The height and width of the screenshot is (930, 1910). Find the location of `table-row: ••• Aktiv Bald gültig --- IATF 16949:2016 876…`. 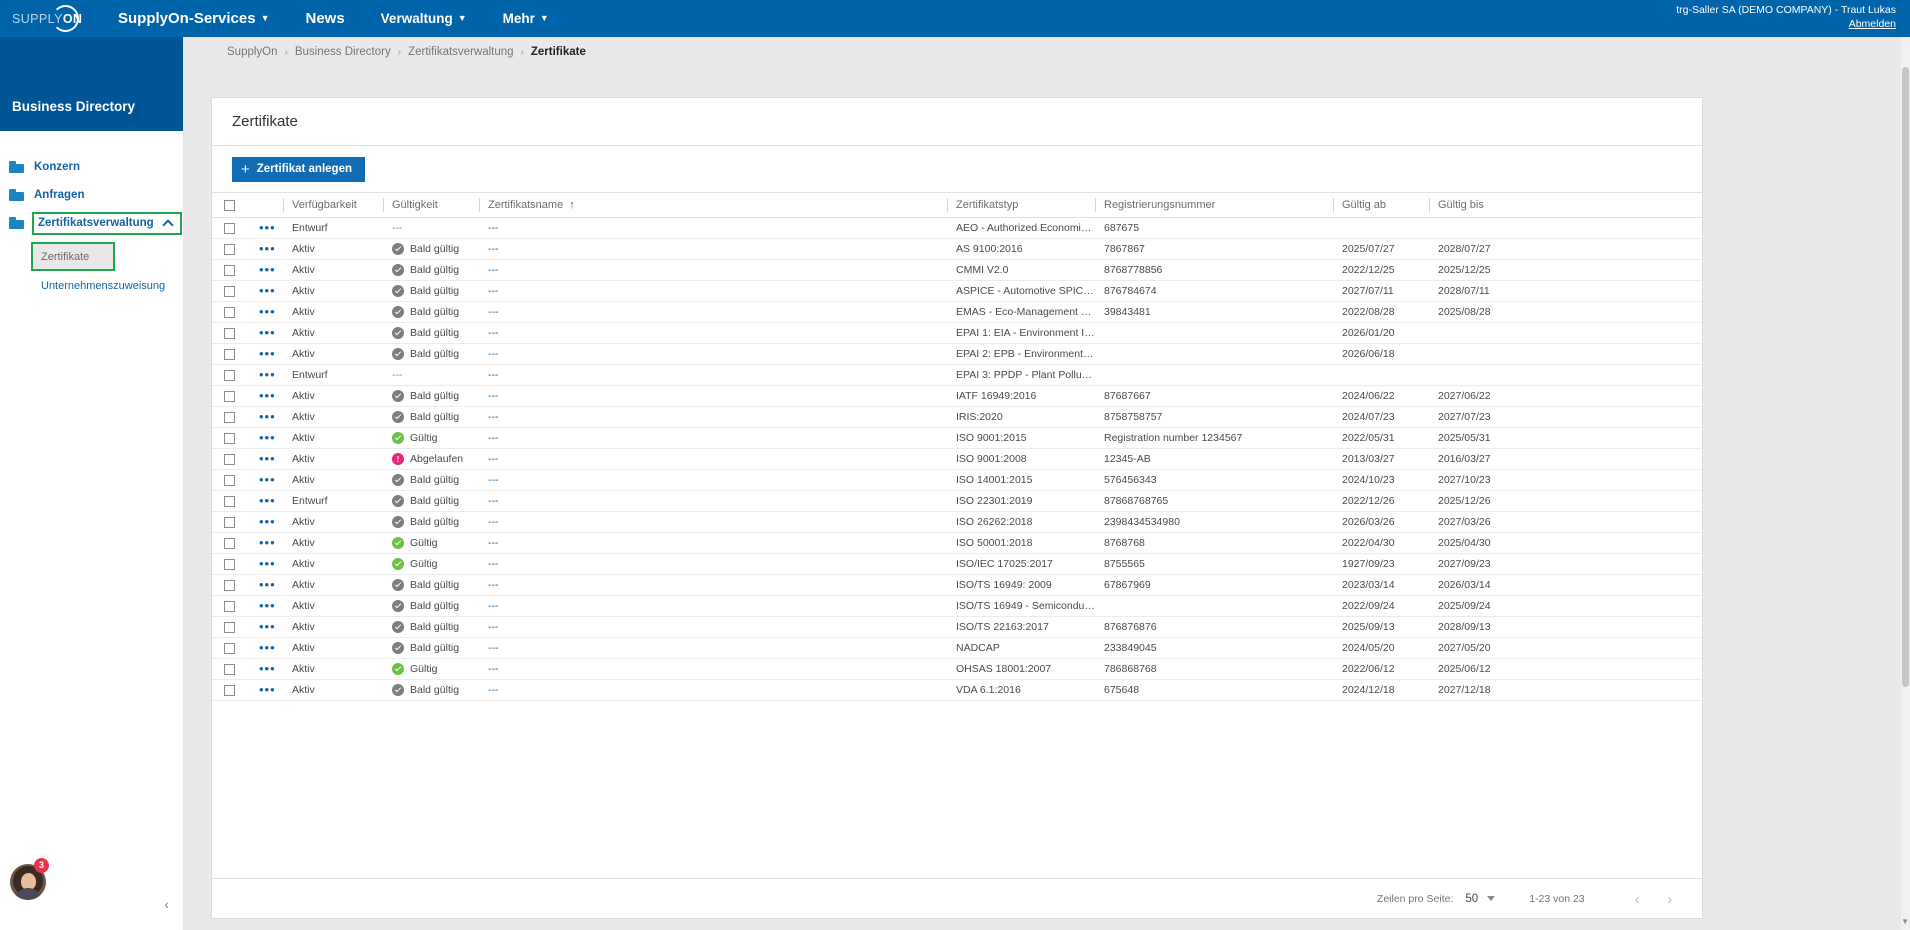

table-row: ••• Aktiv Bald gültig --- IATF 16949:2016 876… is located at coordinates (957, 396).